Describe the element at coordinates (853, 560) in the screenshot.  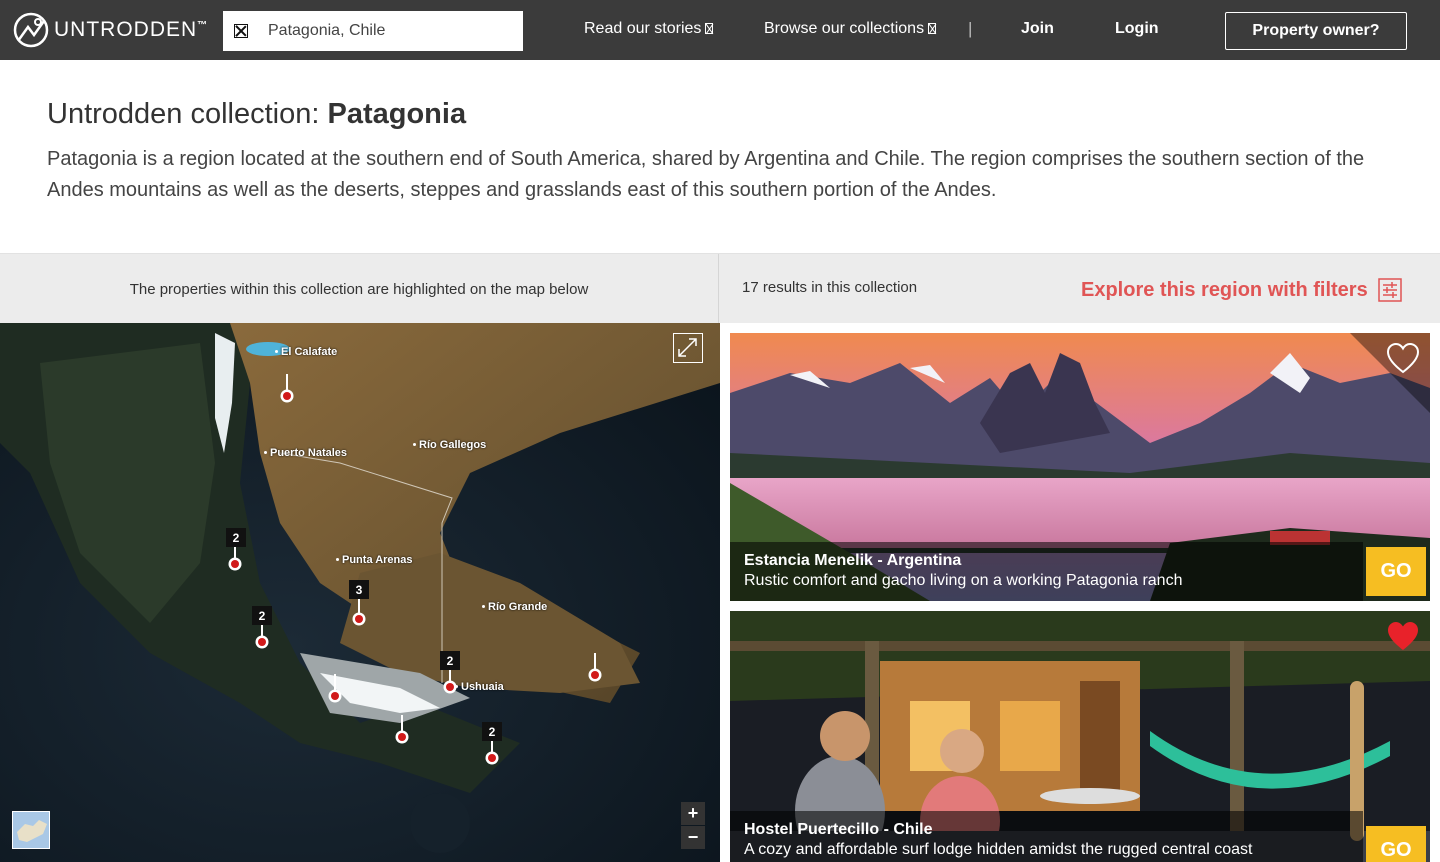
I see `listing-title: Estancia Menelik - Argentina` at that location.